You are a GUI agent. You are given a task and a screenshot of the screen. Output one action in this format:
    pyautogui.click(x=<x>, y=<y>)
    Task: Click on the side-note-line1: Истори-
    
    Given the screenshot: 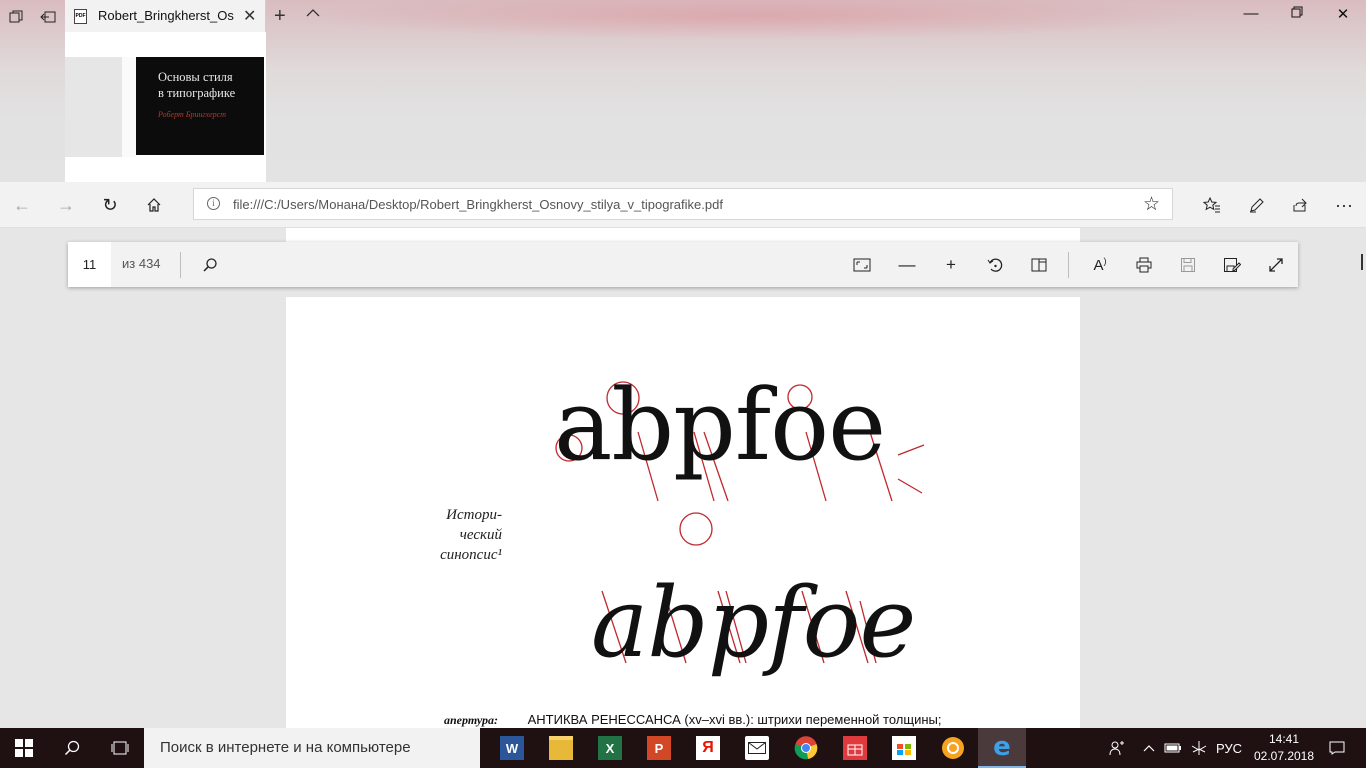 What is the action you would take?
    pyautogui.click(x=474, y=515)
    